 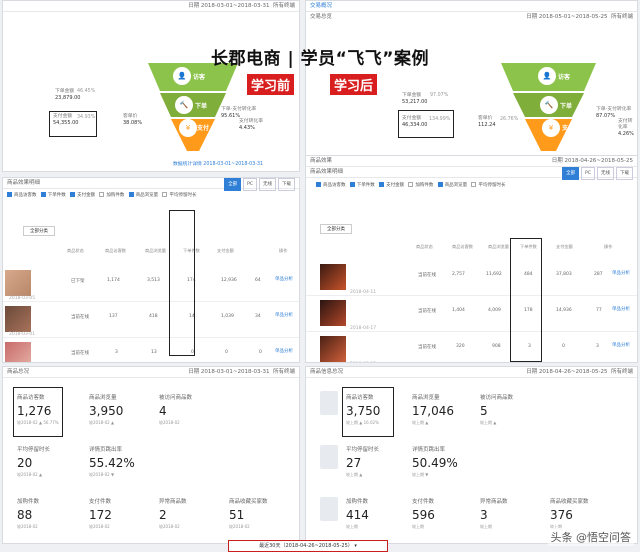 I want to click on summary-cell: 支付件数 596 较上期, so click(x=423, y=514).